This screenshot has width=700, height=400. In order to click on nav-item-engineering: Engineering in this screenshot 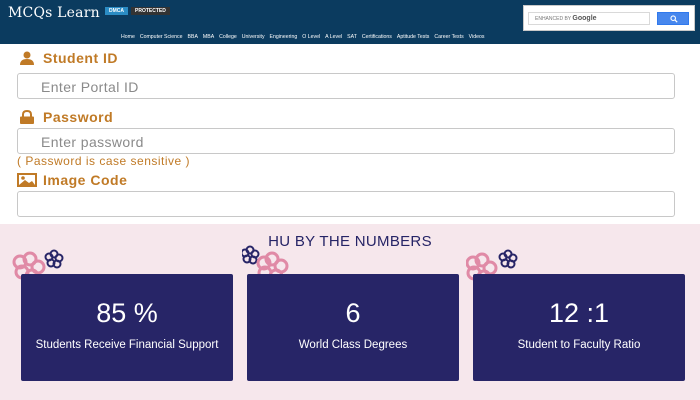, I will do `click(284, 37)`.